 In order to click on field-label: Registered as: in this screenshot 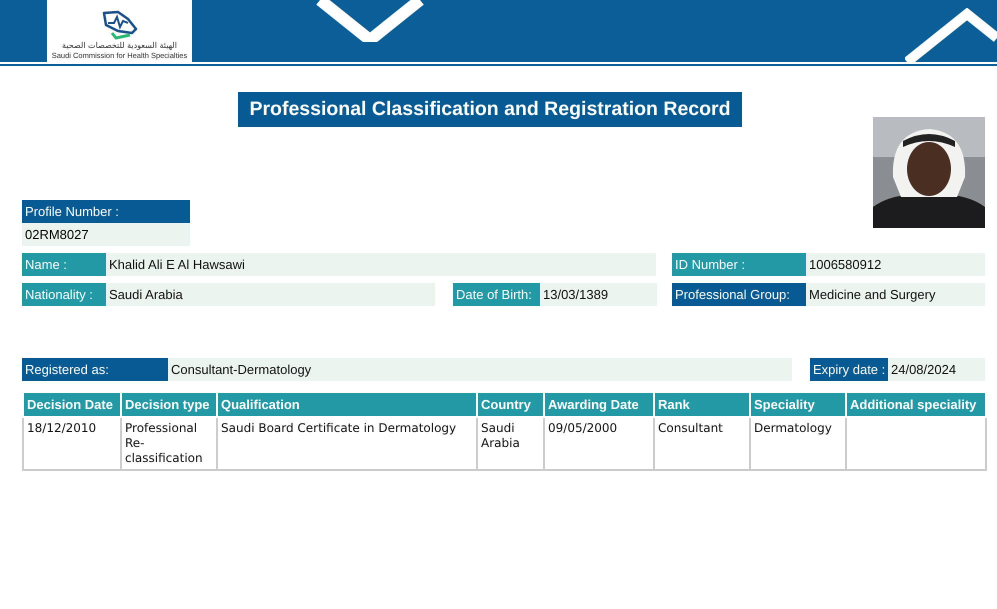, I will do `click(95, 369)`.